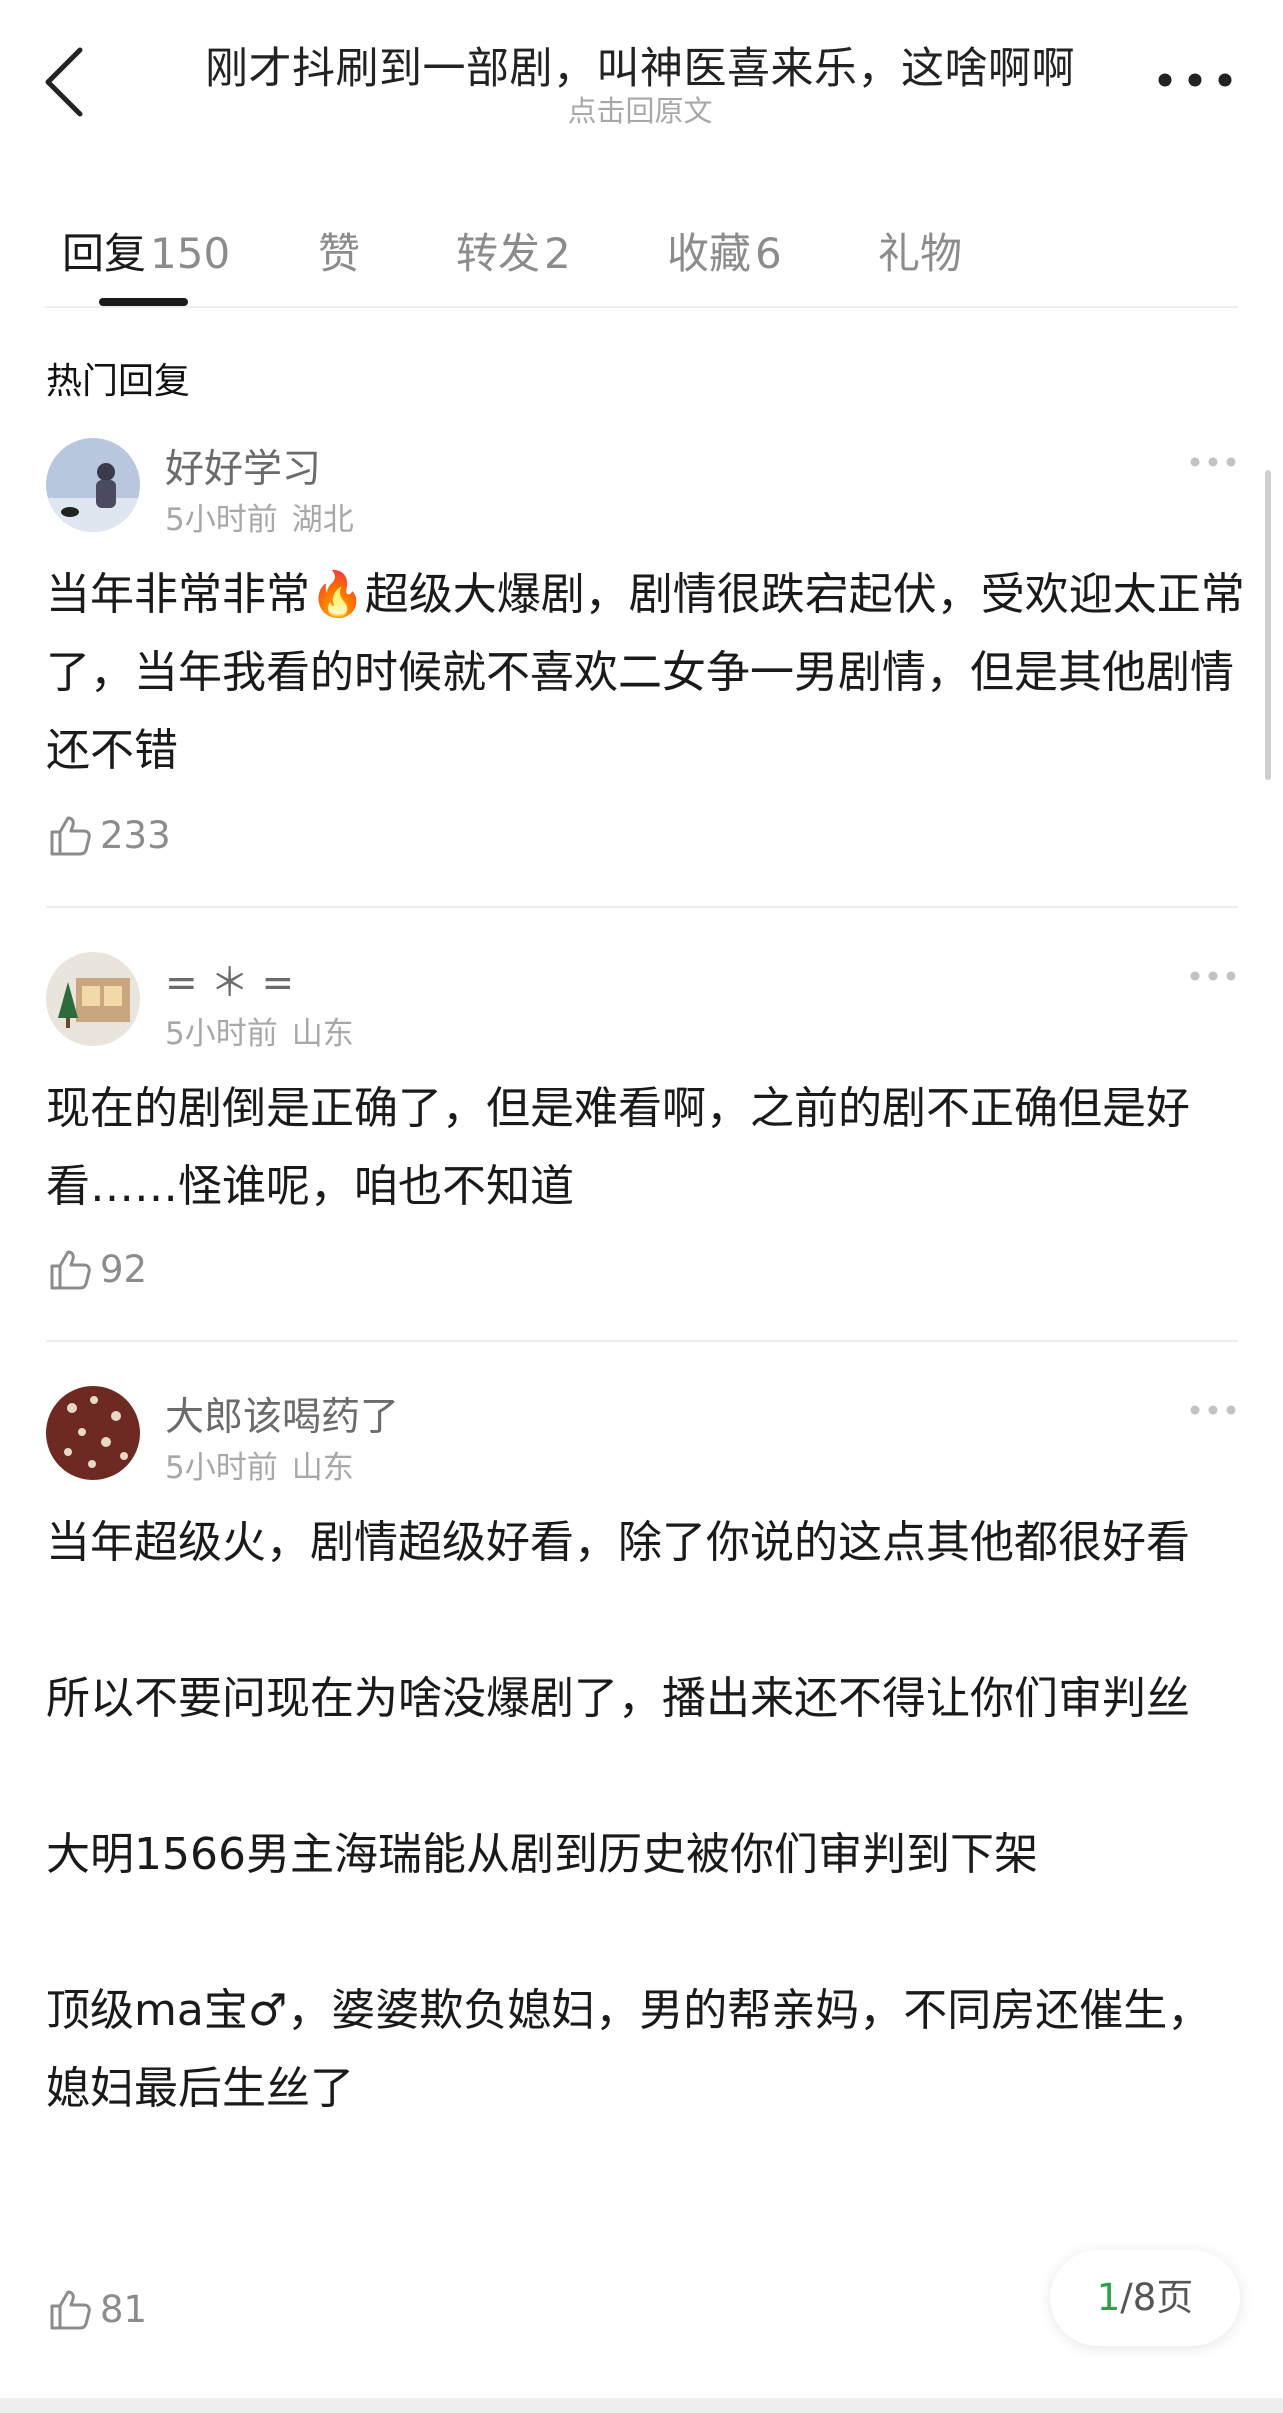  Describe the element at coordinates (124, 1269) in the screenshot. I see `like-count: 92` at that location.